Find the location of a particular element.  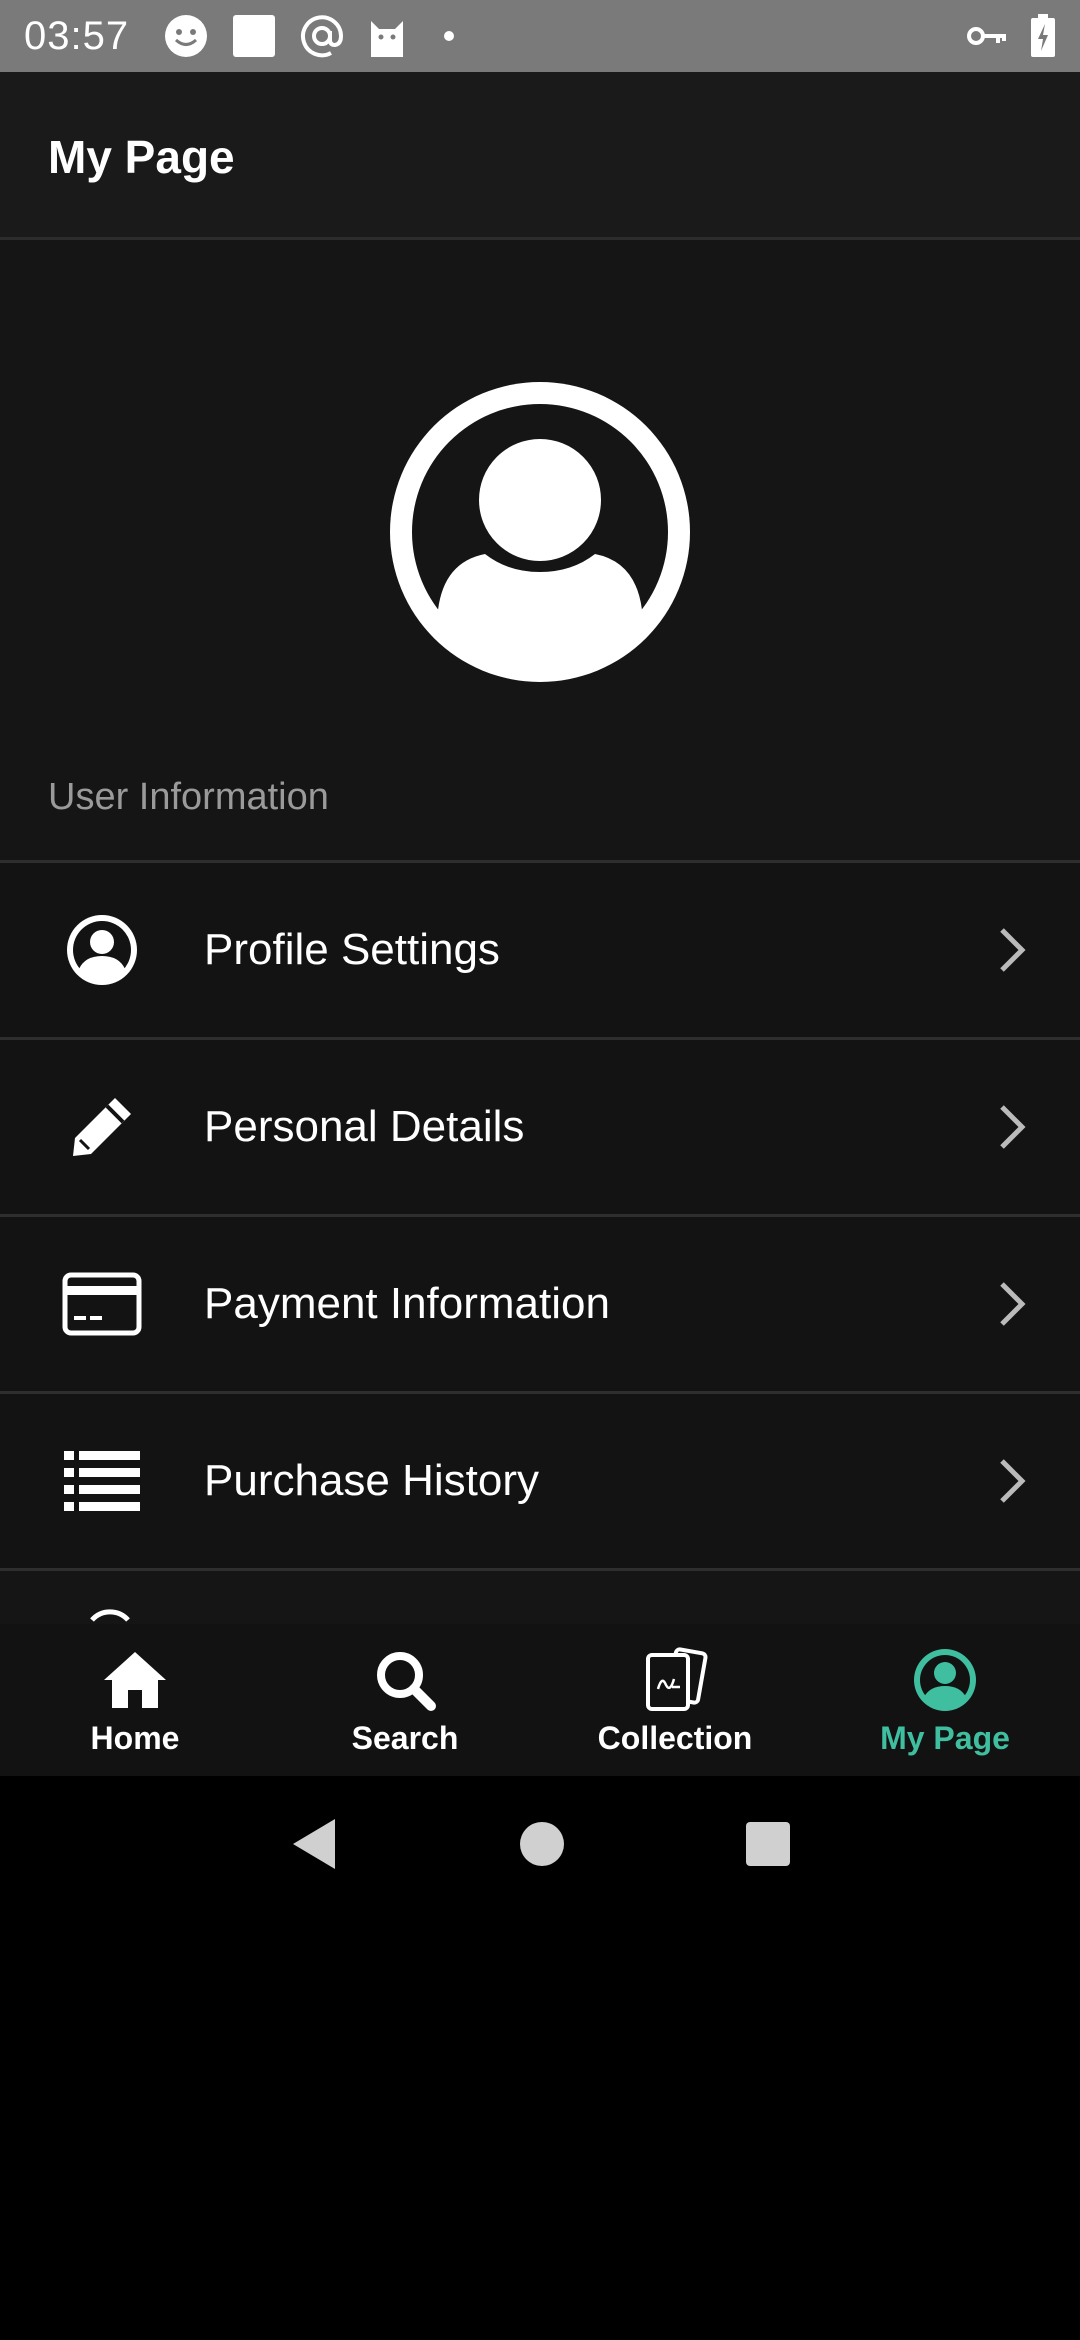

nav-my-page: My Page is located at coordinates (945, 1700).